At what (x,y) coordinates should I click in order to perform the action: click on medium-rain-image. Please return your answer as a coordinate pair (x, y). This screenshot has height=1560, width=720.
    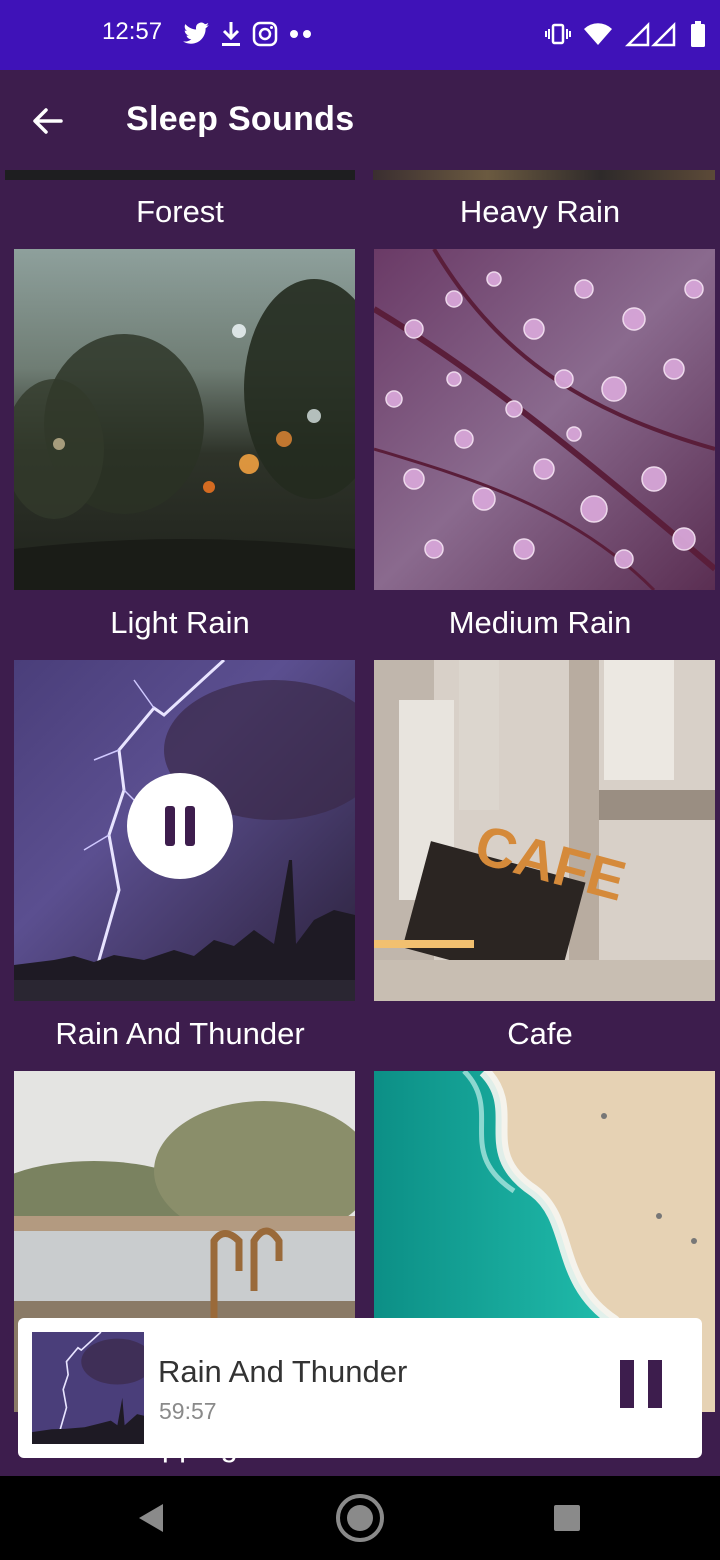
    Looking at the image, I should click on (544, 419).